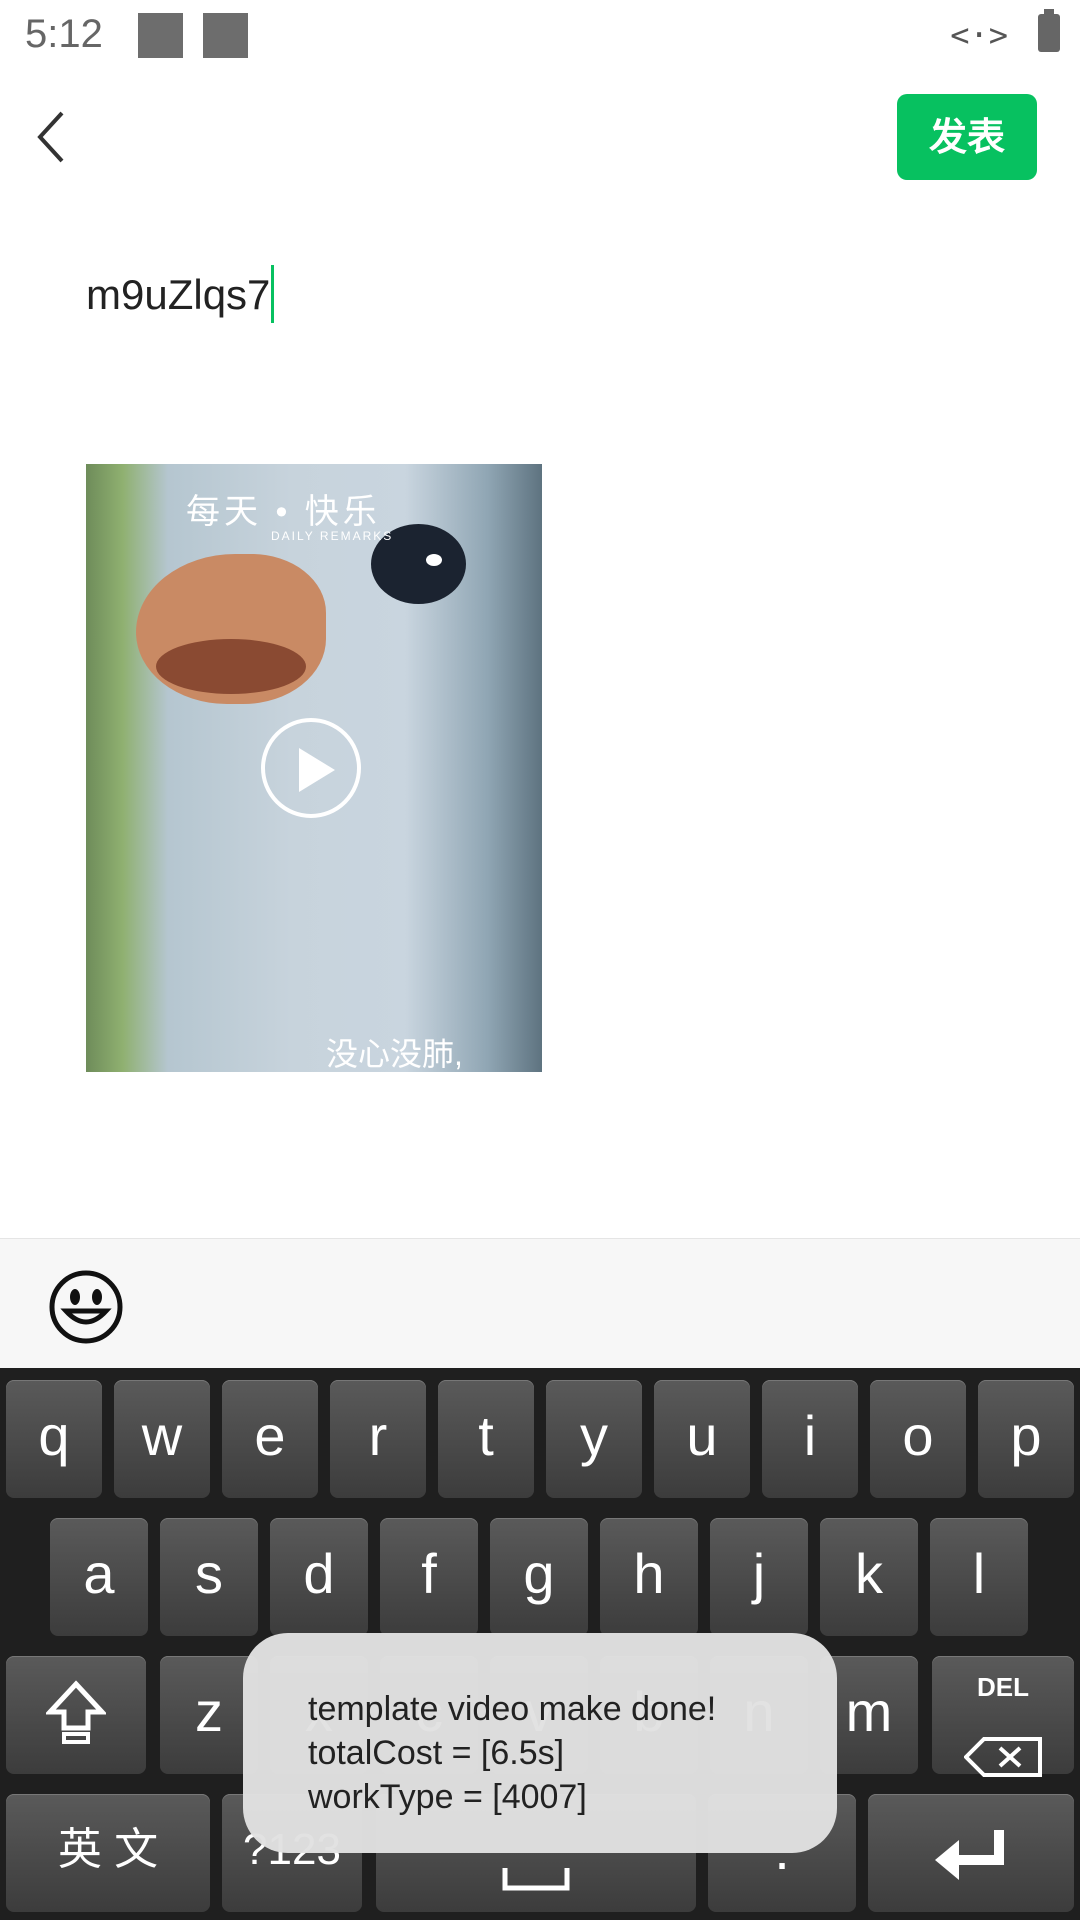  I want to click on post-text-input: m9uZlqs7, so click(180, 295).